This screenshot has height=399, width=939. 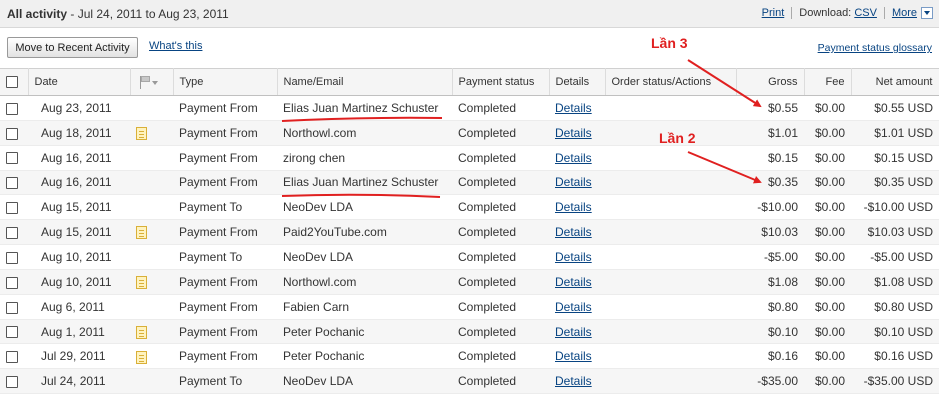 I want to click on print-link: Print, so click(x=773, y=13).